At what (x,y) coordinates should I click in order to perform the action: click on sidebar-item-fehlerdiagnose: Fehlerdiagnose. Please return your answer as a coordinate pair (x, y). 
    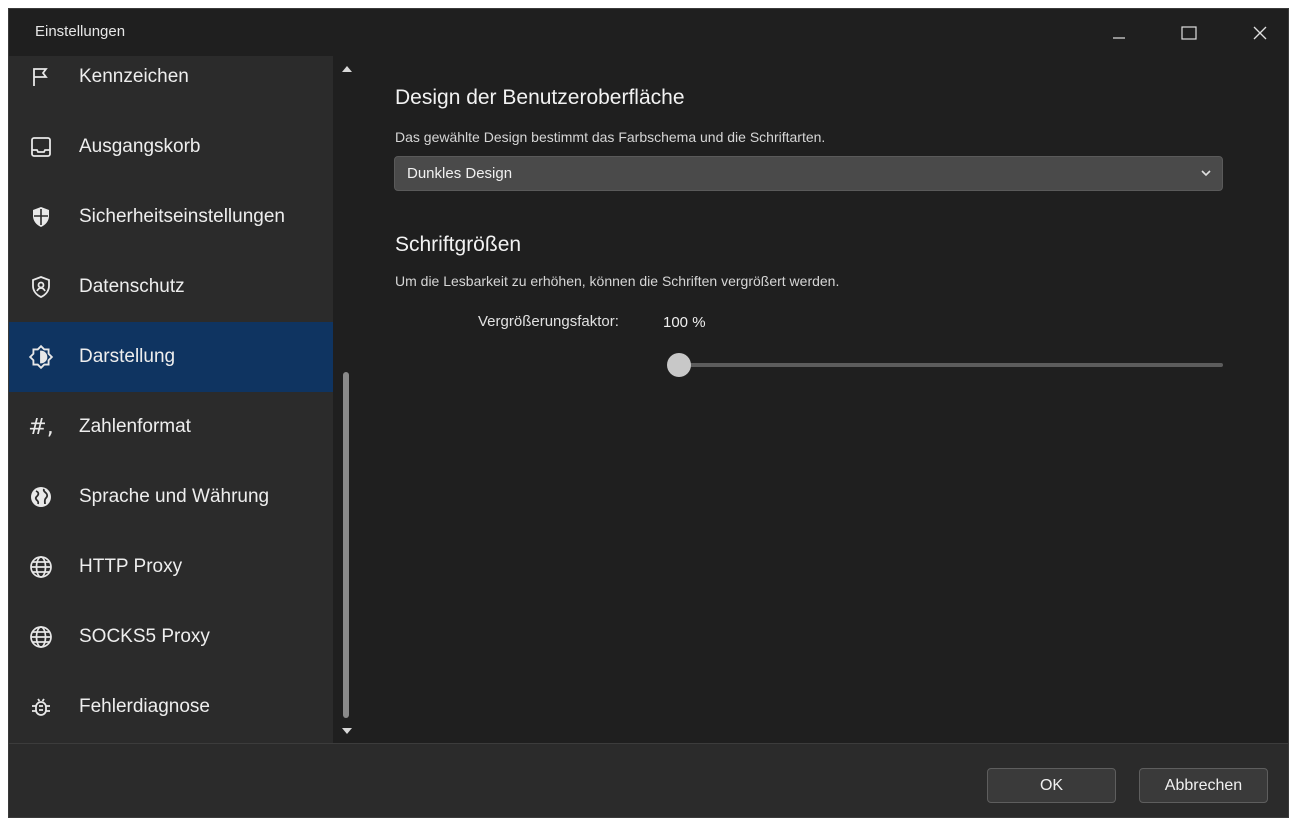
    Looking at the image, I should click on (171, 707).